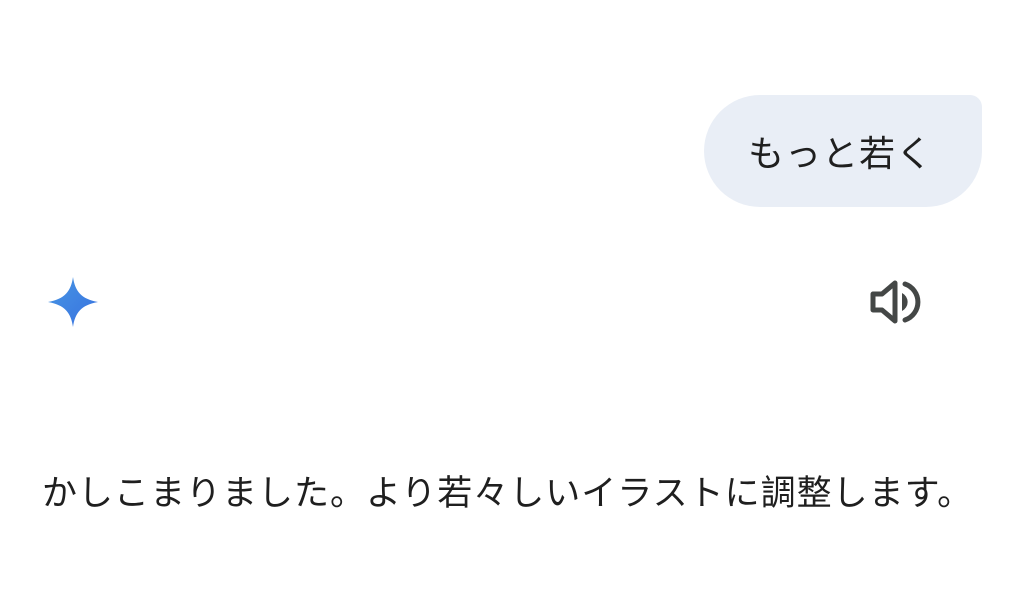  I want to click on speaker-volume-icon, so click(895, 302).